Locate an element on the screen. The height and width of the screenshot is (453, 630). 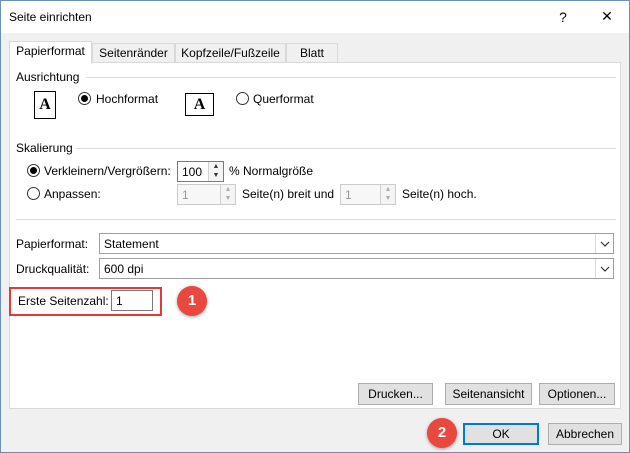
portrait-label: Hochformat is located at coordinates (127, 99).